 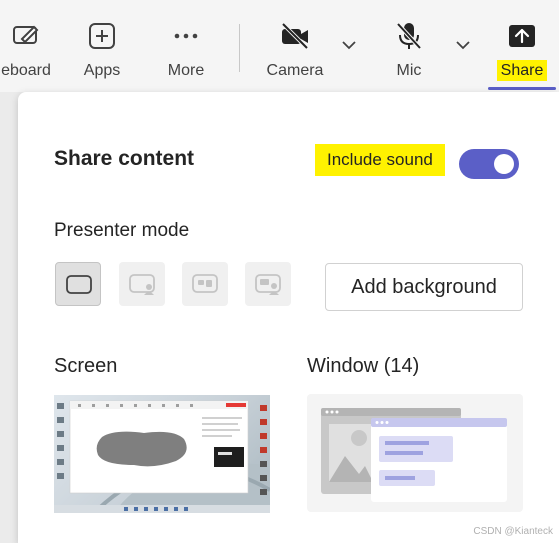 What do you see at coordinates (295, 36) in the screenshot?
I see `camera-off-icon` at bounding box center [295, 36].